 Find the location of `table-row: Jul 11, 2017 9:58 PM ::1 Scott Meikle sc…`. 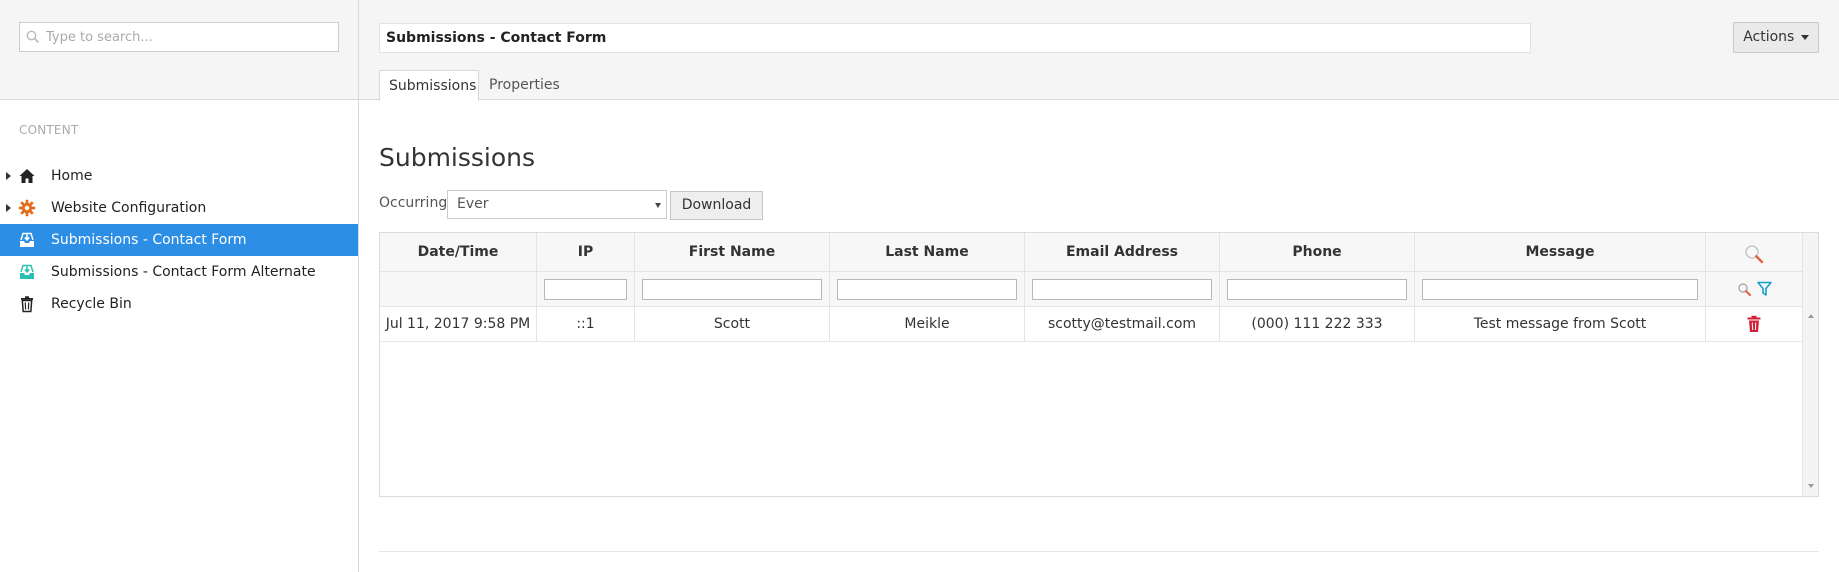

table-row: Jul 11, 2017 9:58 PM ::1 Scott Meikle sc… is located at coordinates (1091, 324).